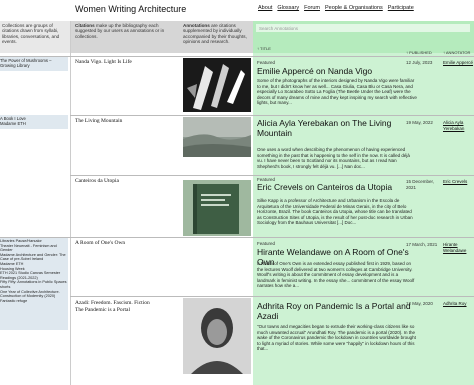 The height and width of the screenshot is (385, 474). What do you see at coordinates (217, 137) in the screenshot?
I see `living-mountain-thumbnail` at bounding box center [217, 137].